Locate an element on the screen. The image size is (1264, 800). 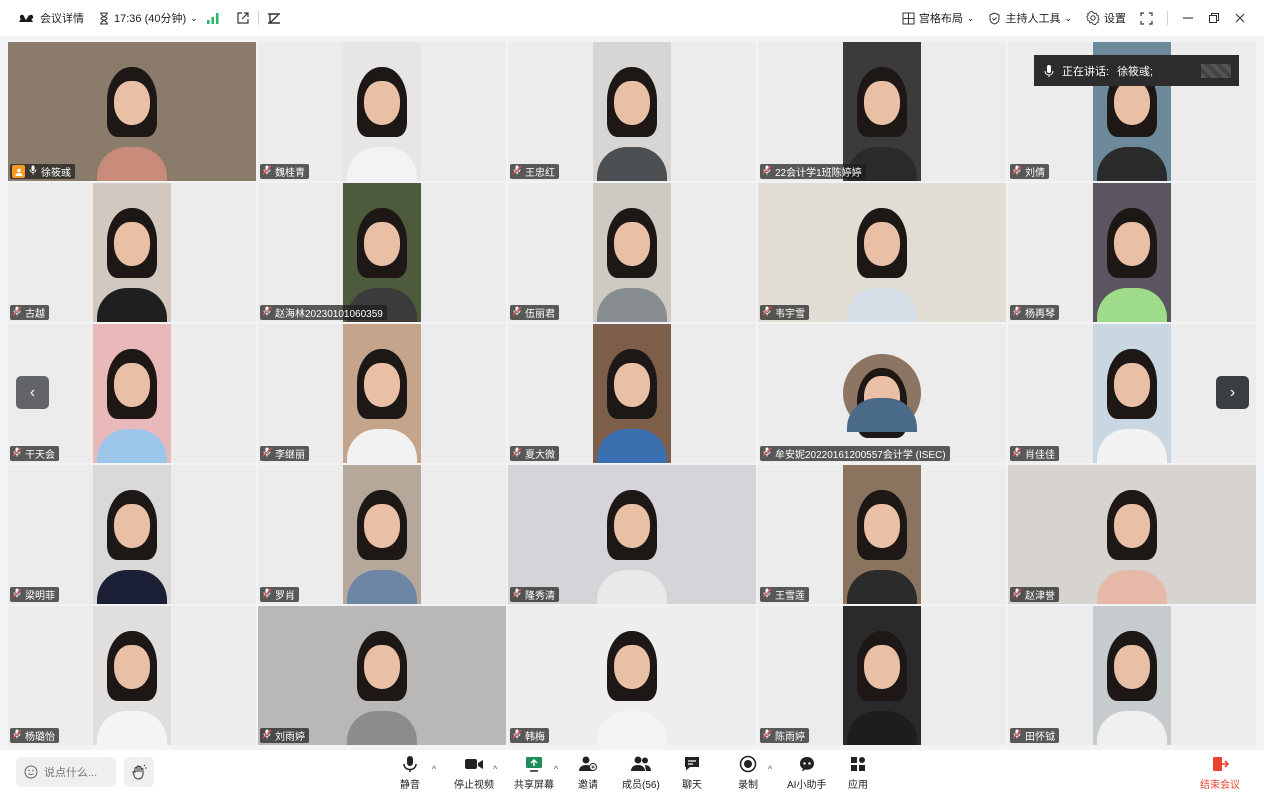
participant-tile: 李继丽 is located at coordinates (382, 393).